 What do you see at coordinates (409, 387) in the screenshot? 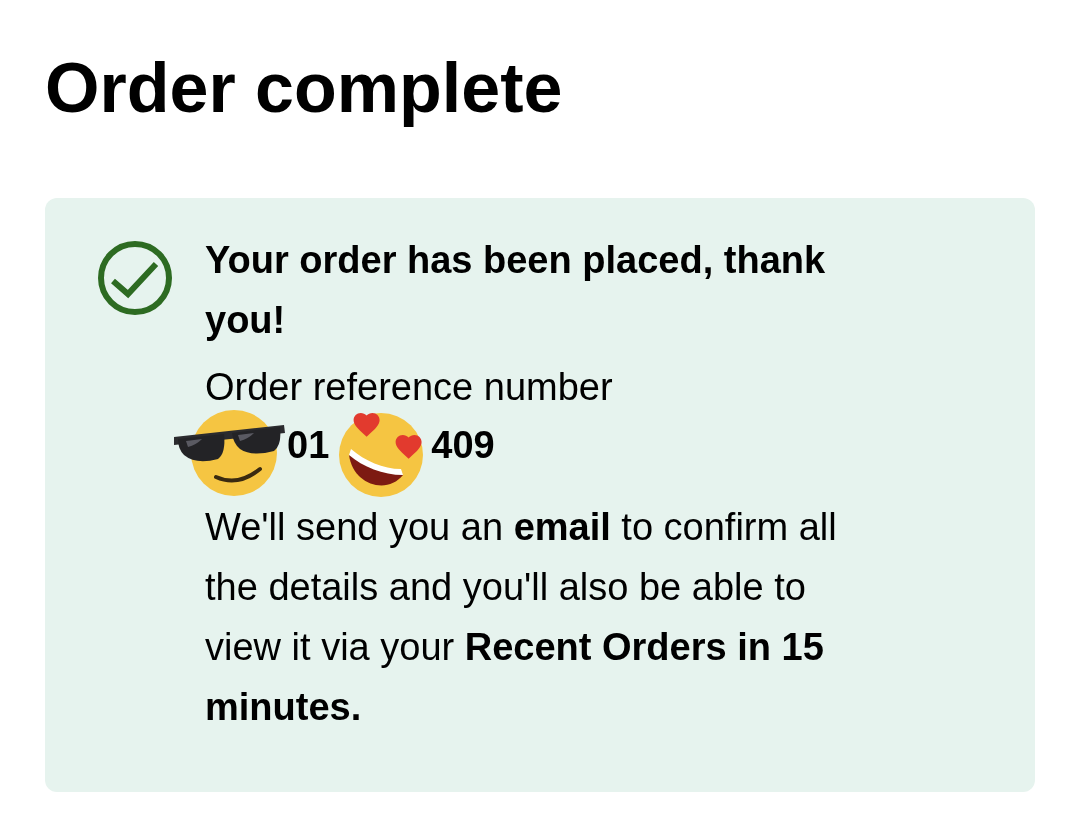
I see `reference-label: Order reference number` at bounding box center [409, 387].